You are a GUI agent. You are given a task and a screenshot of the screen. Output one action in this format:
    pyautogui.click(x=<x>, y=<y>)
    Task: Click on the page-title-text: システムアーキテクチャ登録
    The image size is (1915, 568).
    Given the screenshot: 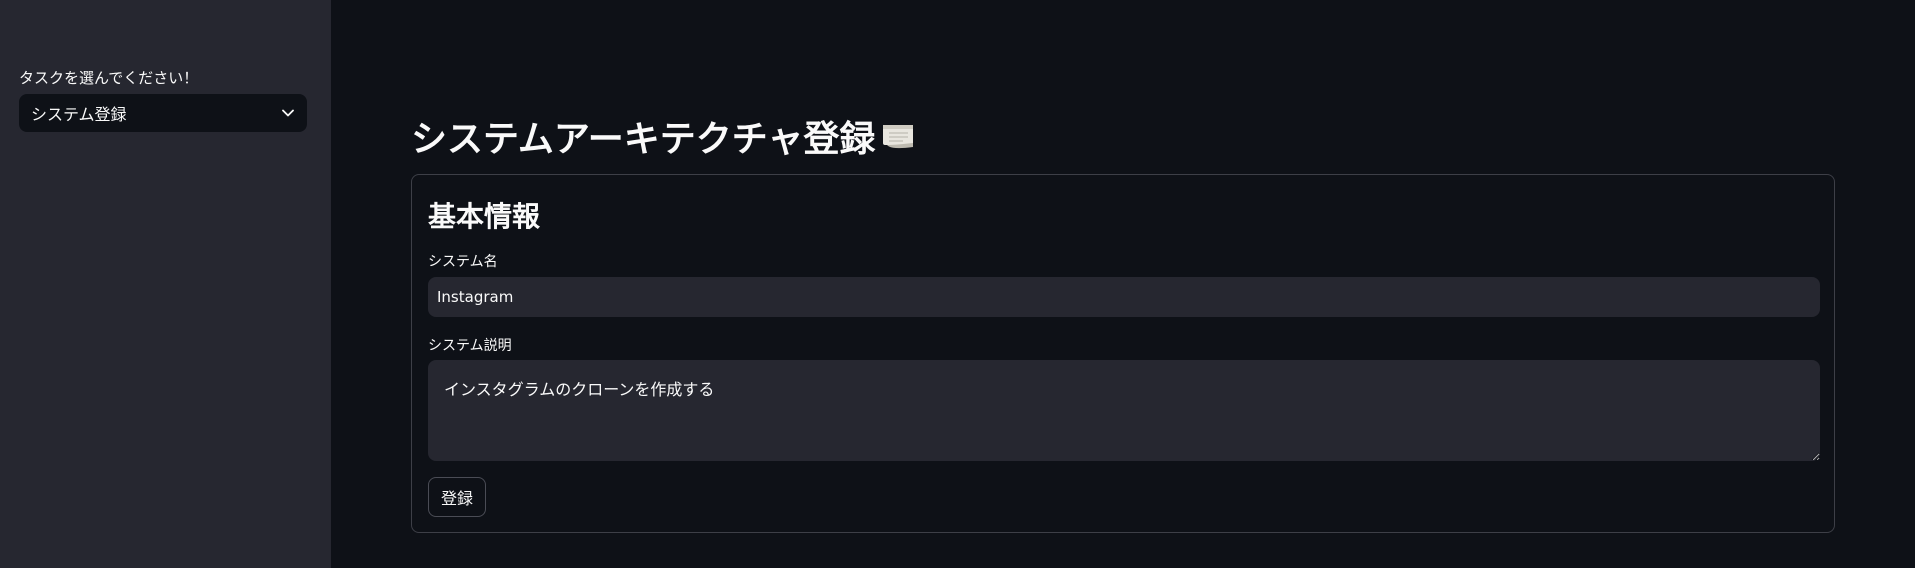 What is the action you would take?
    pyautogui.click(x=643, y=139)
    